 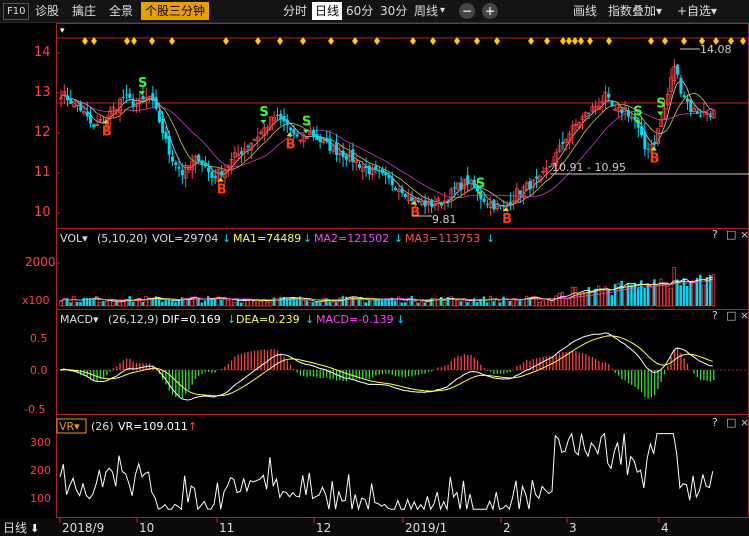 I want to click on three-minute-button: 个股三分钟, so click(x=175, y=11).